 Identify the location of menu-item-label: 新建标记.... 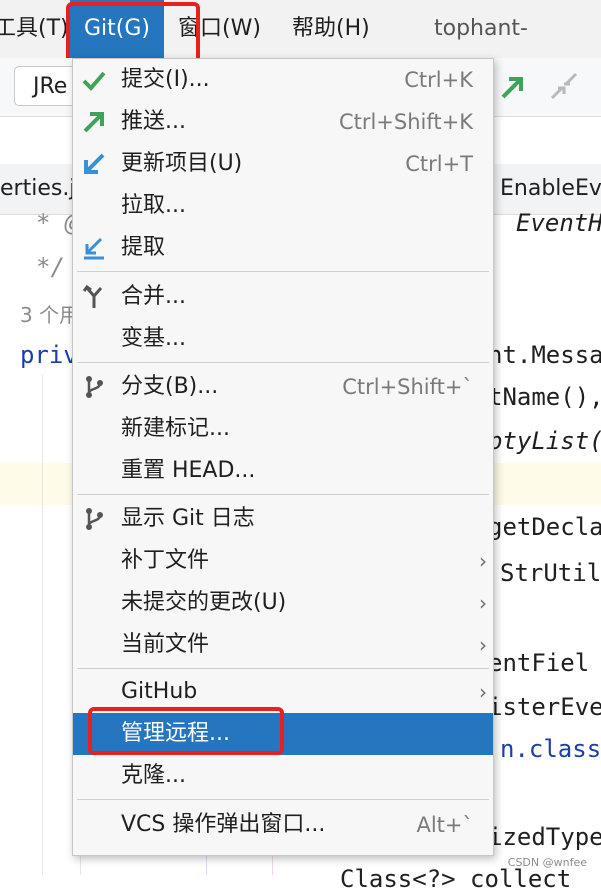
(175, 428).